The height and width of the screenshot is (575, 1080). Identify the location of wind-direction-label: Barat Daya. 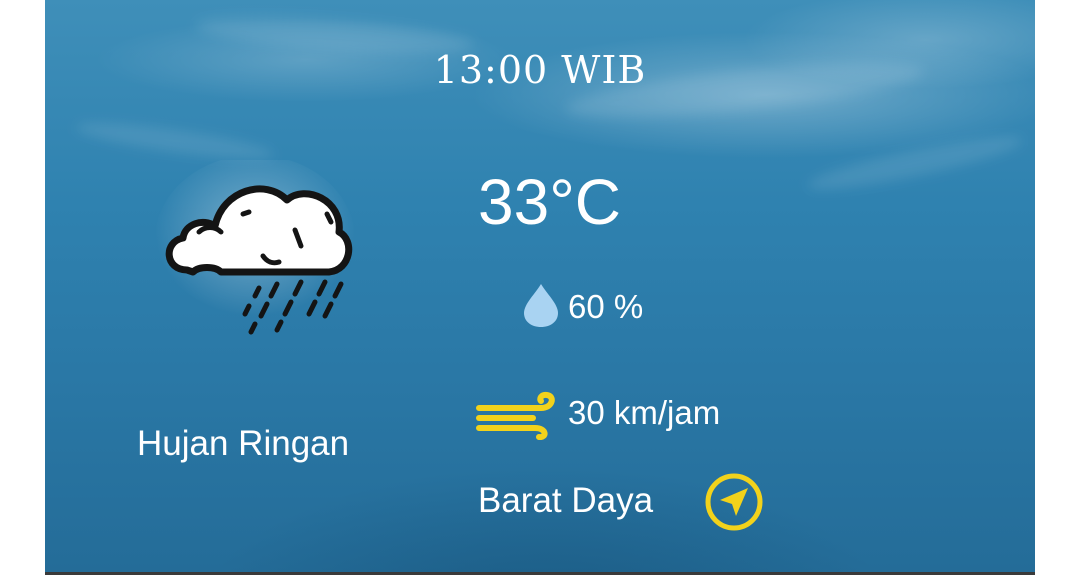
(566, 500).